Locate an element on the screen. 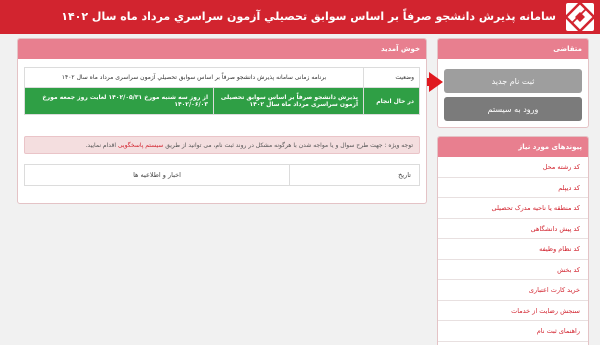 The width and height of the screenshot is (600, 345). applicant-panel-heading: متقاضی is located at coordinates (513, 49).